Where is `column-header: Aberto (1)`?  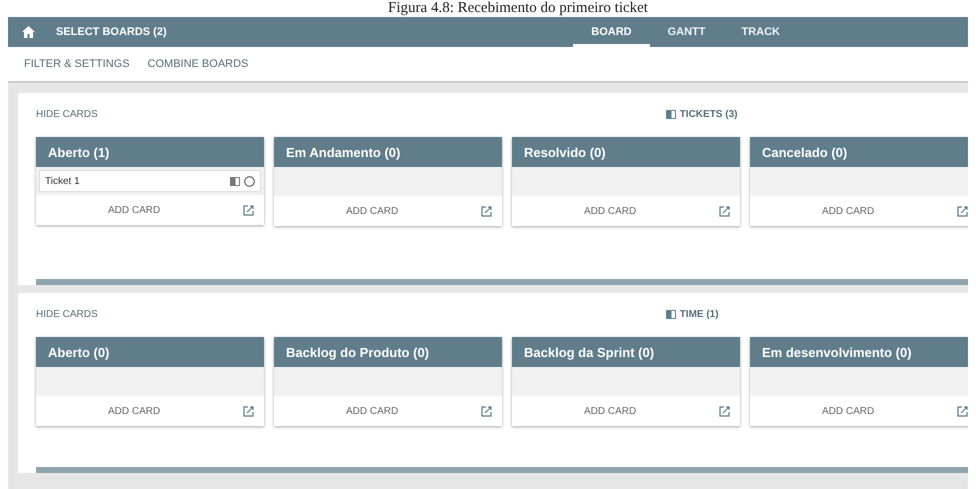
column-header: Aberto (1) is located at coordinates (150, 152).